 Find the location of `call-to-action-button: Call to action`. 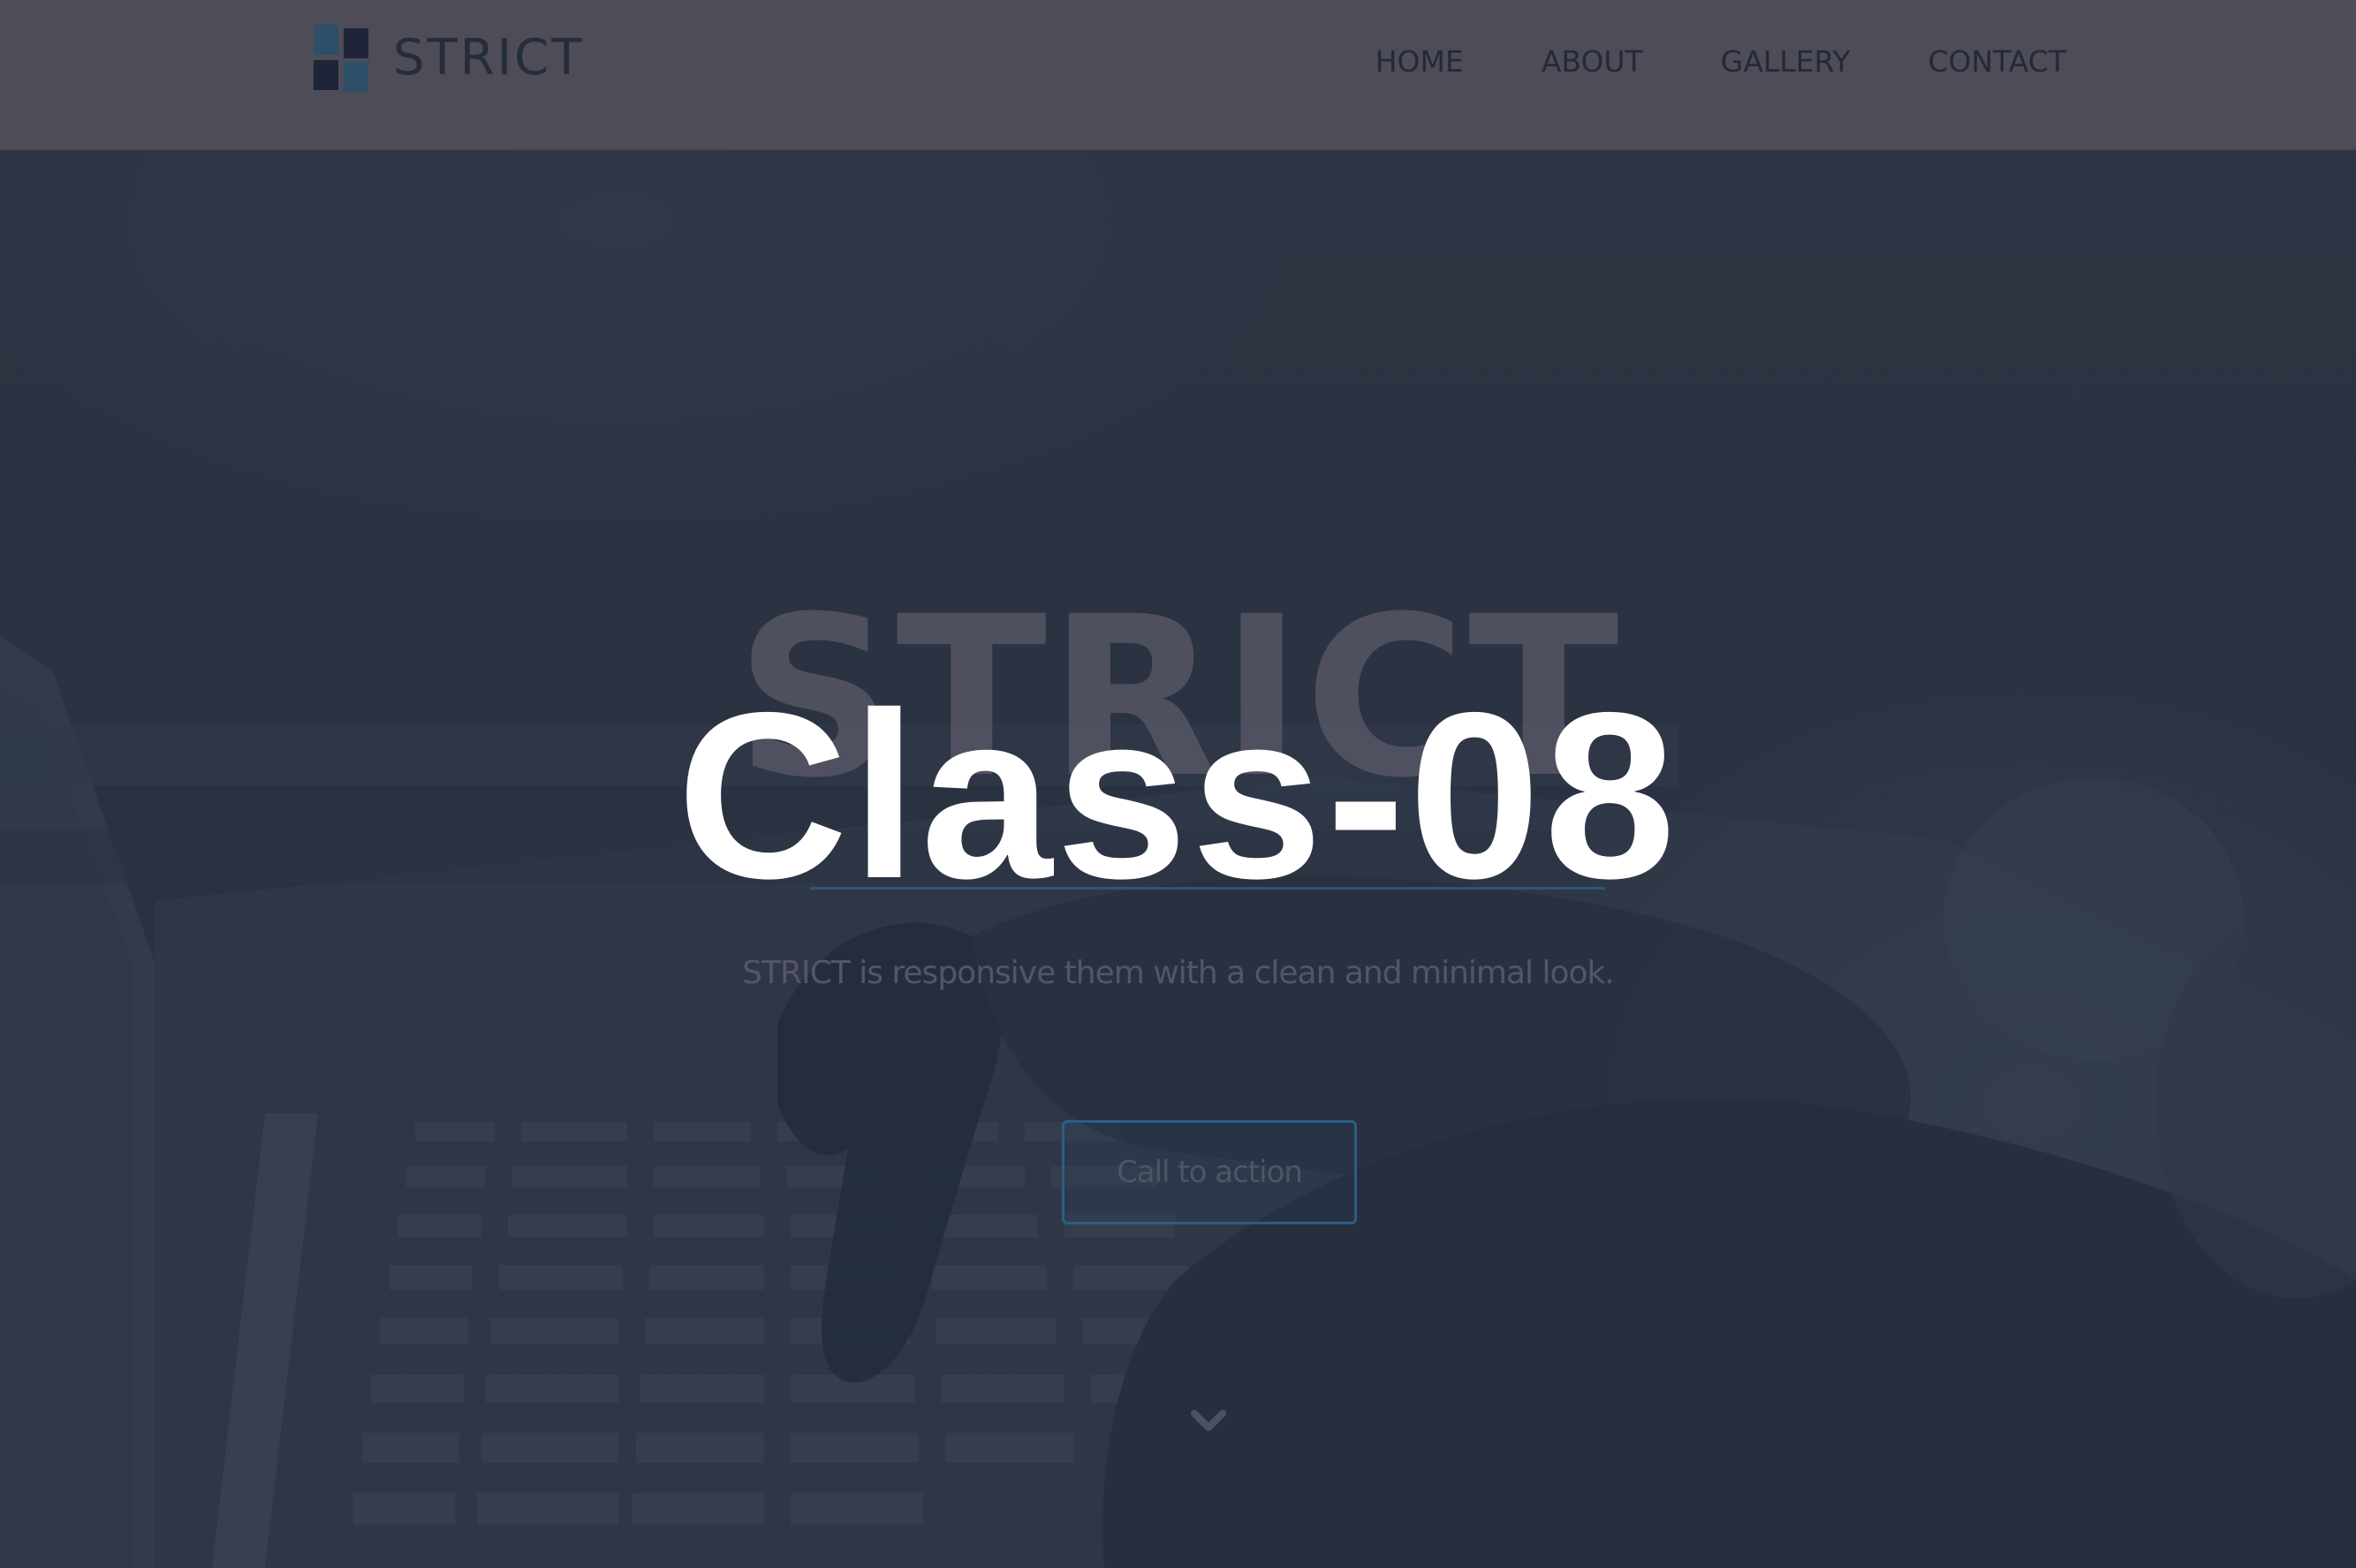

call-to-action-button: Call to action is located at coordinates (1209, 1172).